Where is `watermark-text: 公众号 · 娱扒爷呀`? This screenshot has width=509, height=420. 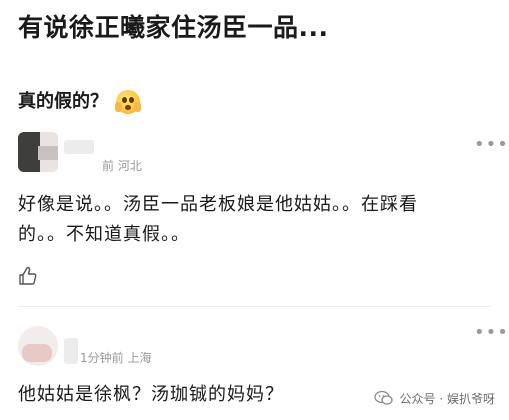
watermark-text: 公众号 · 娱扒爷呀 is located at coordinates (447, 398).